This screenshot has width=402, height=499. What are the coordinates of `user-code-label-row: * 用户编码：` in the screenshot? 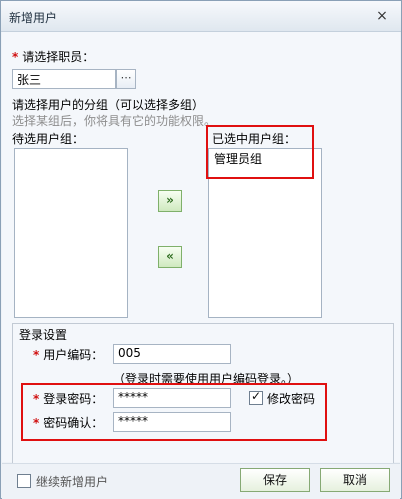 It's located at (68, 354).